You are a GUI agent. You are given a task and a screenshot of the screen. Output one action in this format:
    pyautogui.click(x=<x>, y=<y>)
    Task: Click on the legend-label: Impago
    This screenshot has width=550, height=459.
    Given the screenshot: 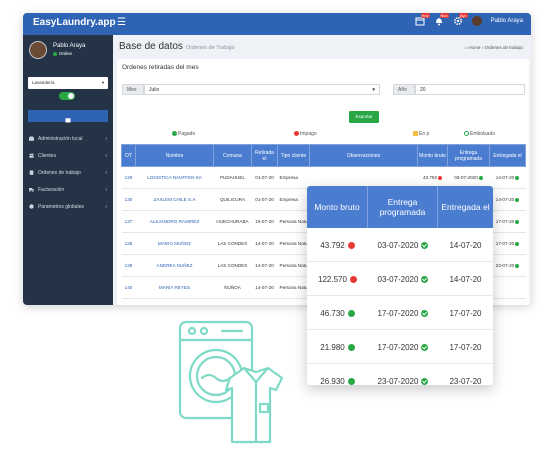 What is the action you would take?
    pyautogui.click(x=308, y=134)
    